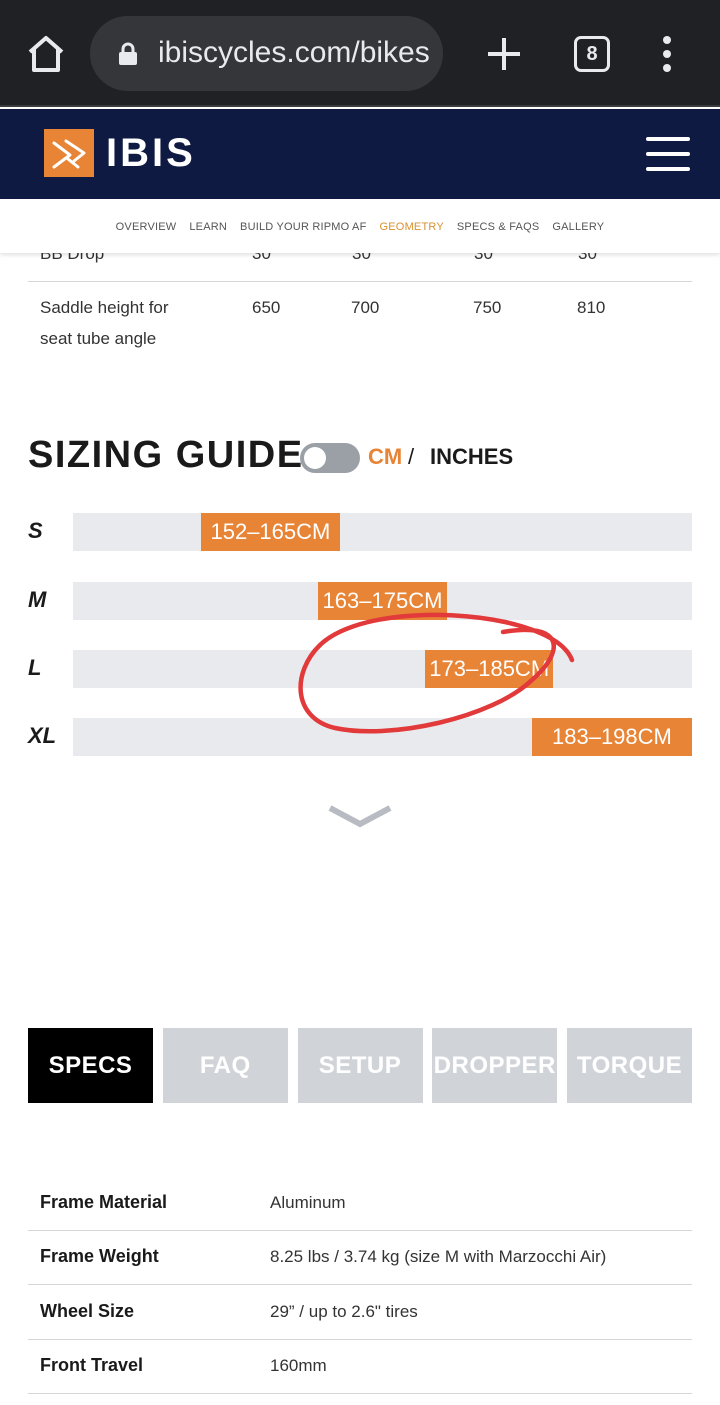 The width and height of the screenshot is (720, 1405). What do you see at coordinates (382, 737) in the screenshot?
I see `size-range-track: 183–198CM` at bounding box center [382, 737].